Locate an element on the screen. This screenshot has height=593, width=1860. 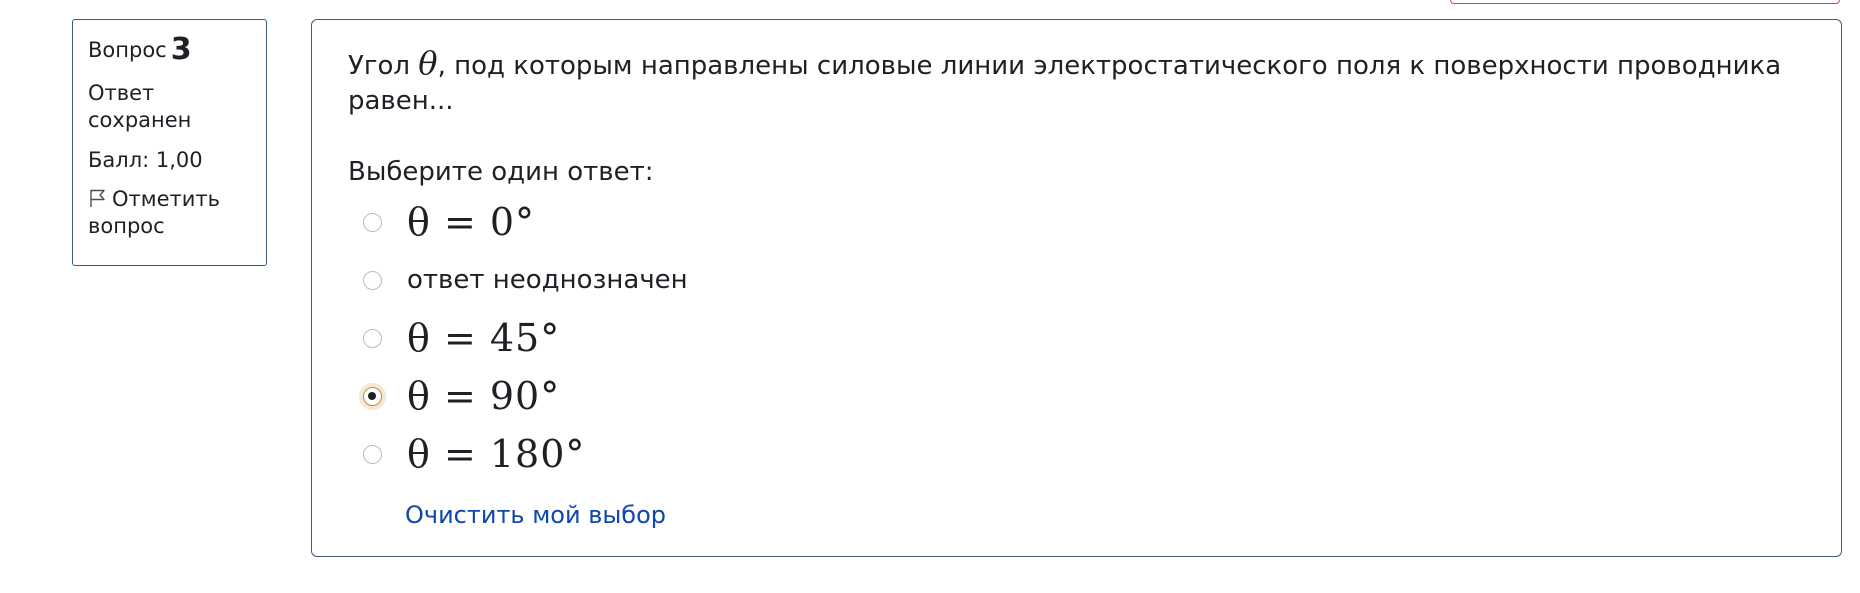
answer-label: θ = 90° is located at coordinates (484, 396).